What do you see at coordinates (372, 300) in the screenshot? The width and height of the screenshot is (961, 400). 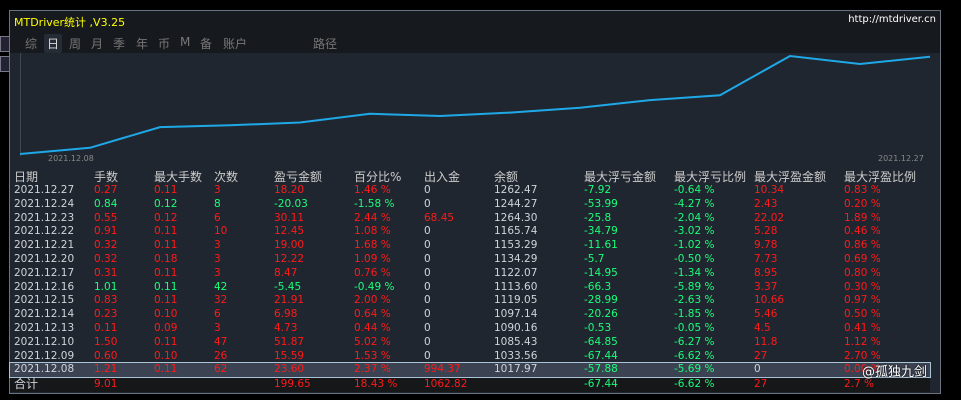 I see `cell: 2.00 %` at bounding box center [372, 300].